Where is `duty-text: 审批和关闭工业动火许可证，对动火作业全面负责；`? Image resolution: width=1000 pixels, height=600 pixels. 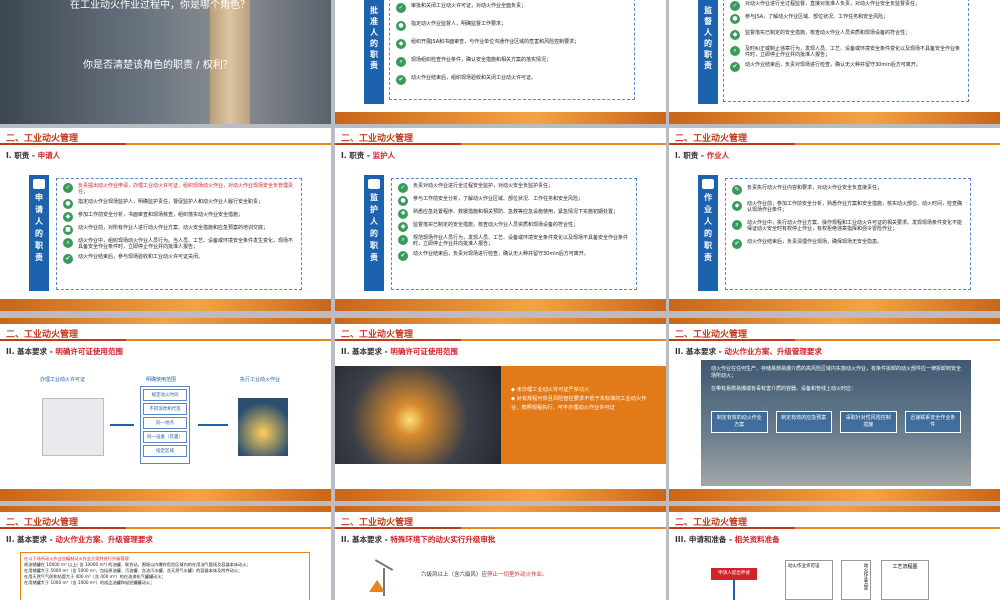
duty-text: 审批和关闭工业动火许可证，对动火作业全面负责； is located at coordinates (469, 6).